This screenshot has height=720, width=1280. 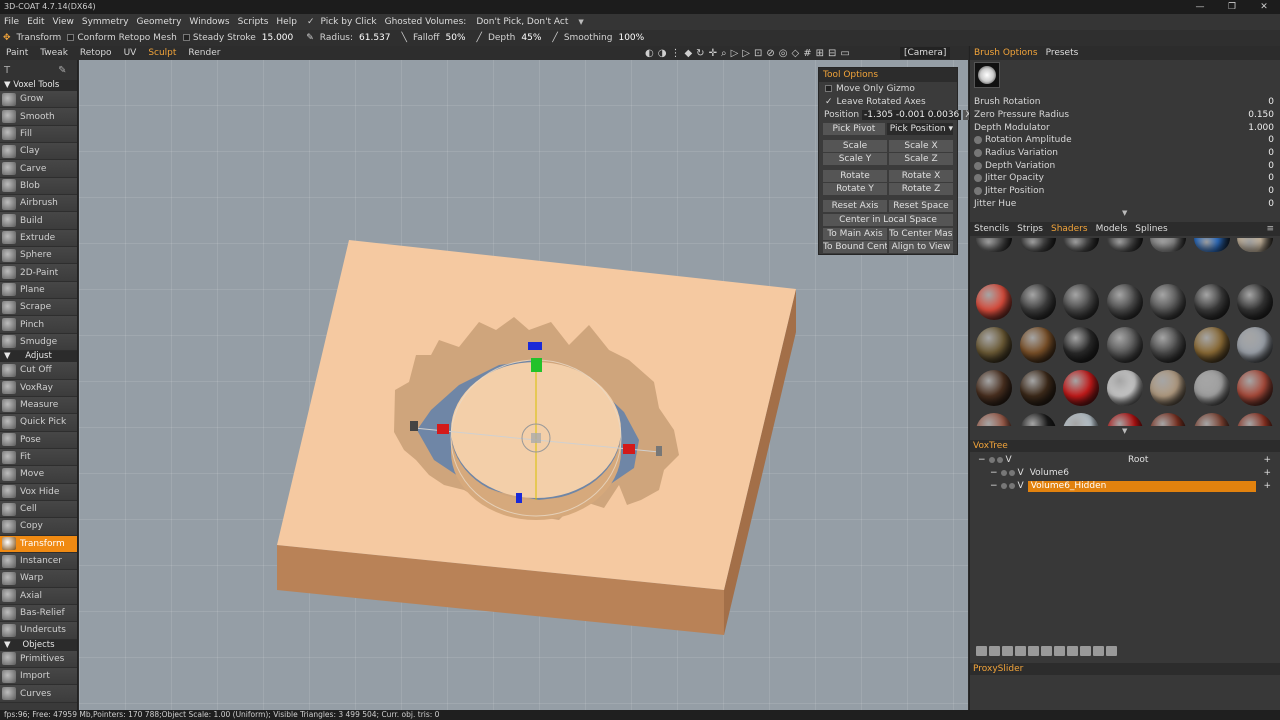 I want to click on sphere-view-icon: ◎, so click(x=783, y=53).